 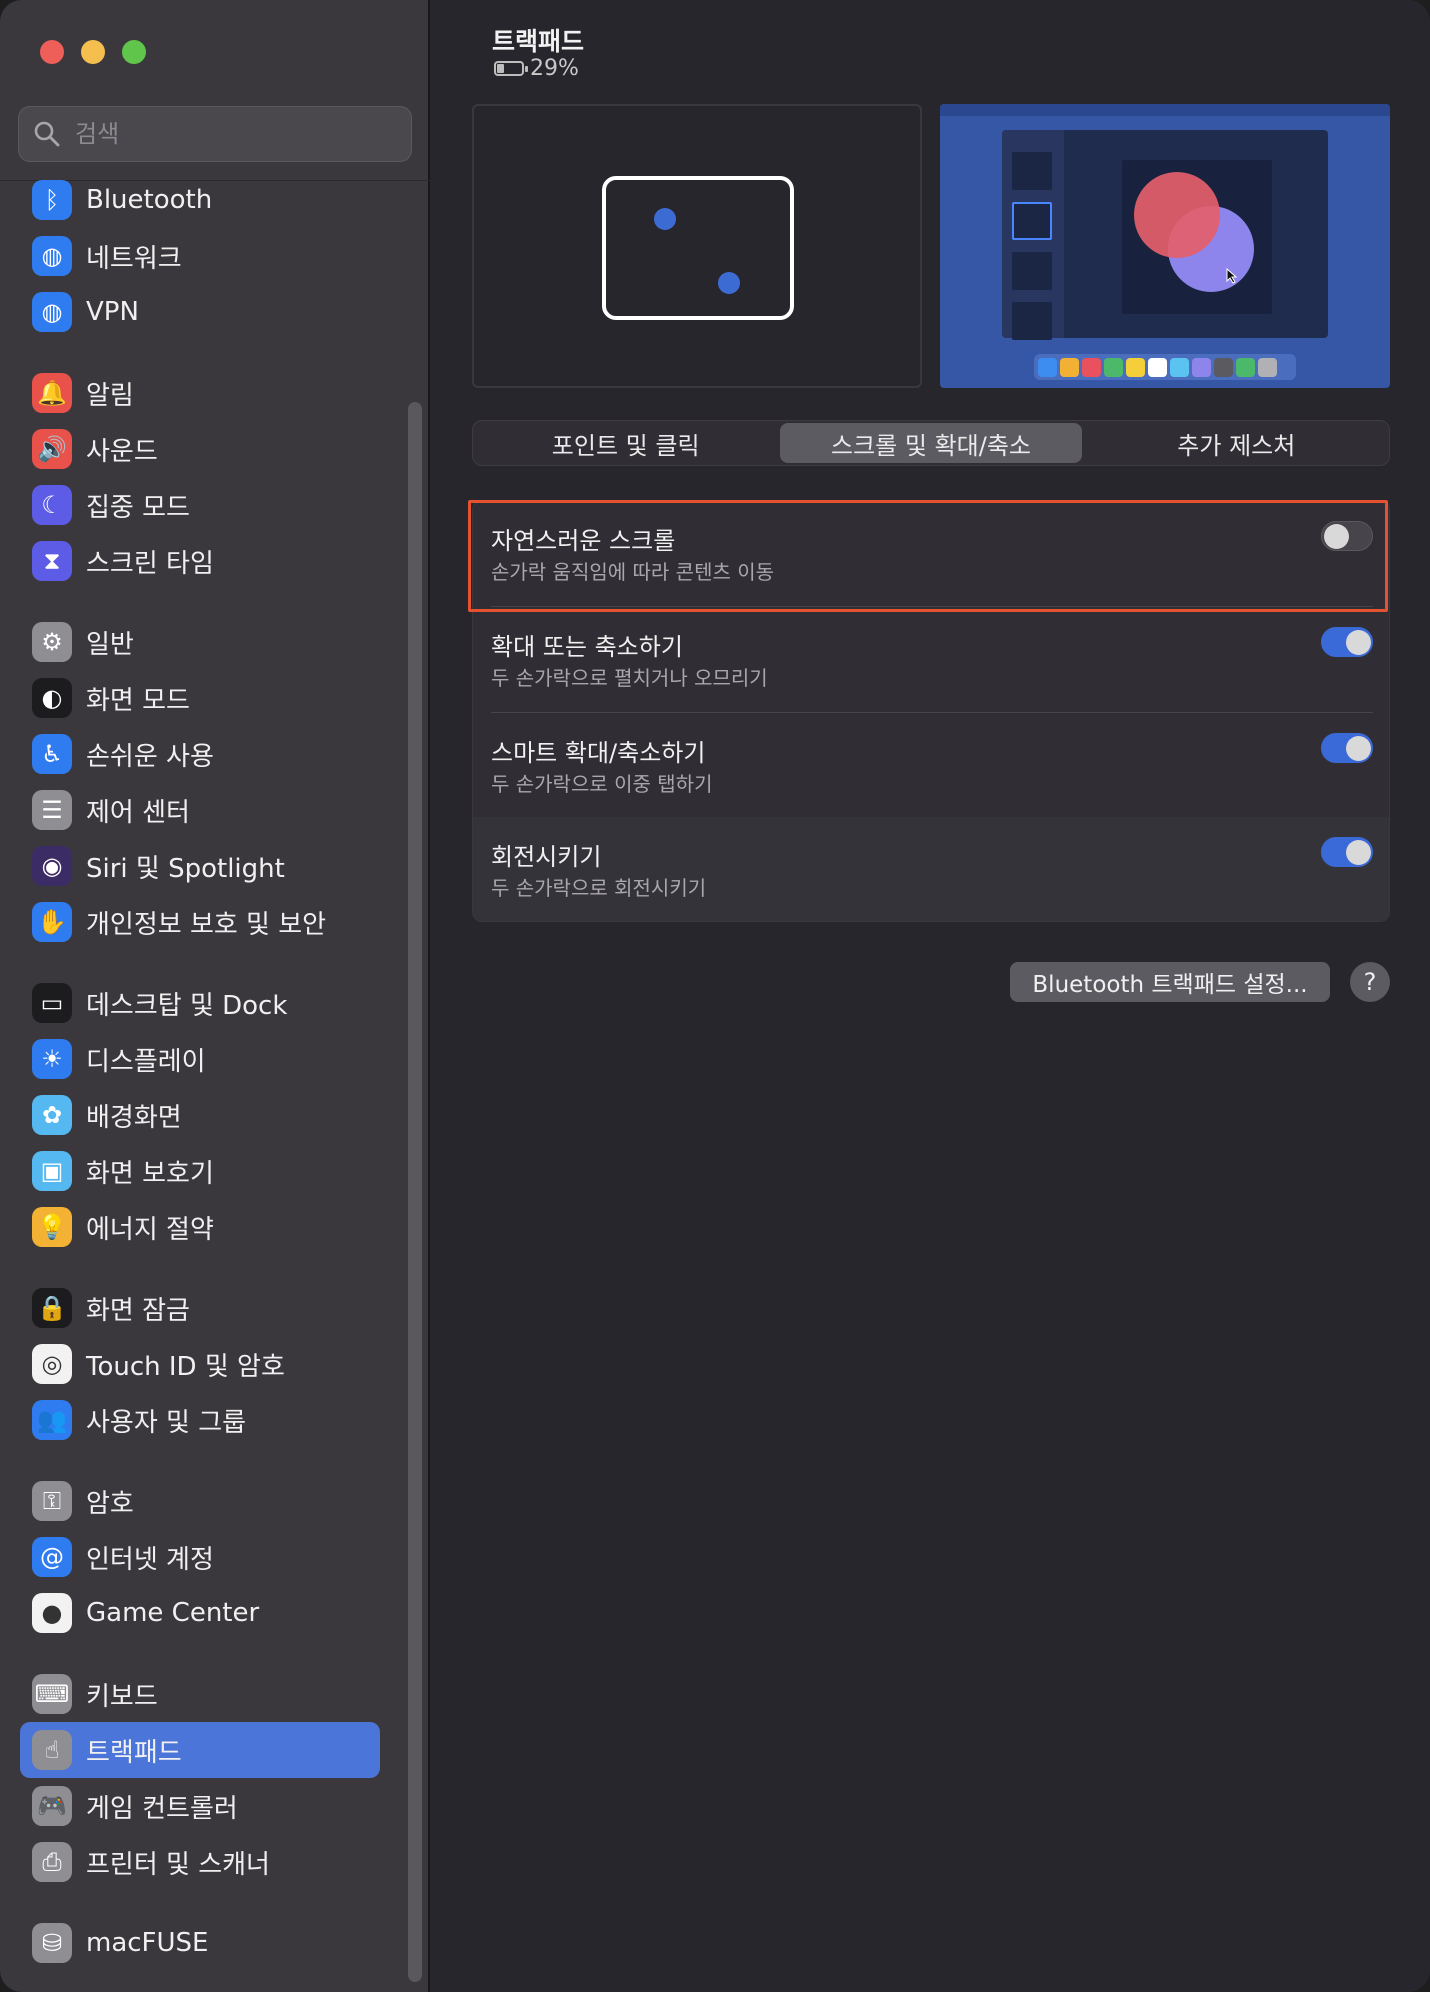 What do you see at coordinates (122, 451) in the screenshot?
I see `sidebar-item-label: 사운드` at bounding box center [122, 451].